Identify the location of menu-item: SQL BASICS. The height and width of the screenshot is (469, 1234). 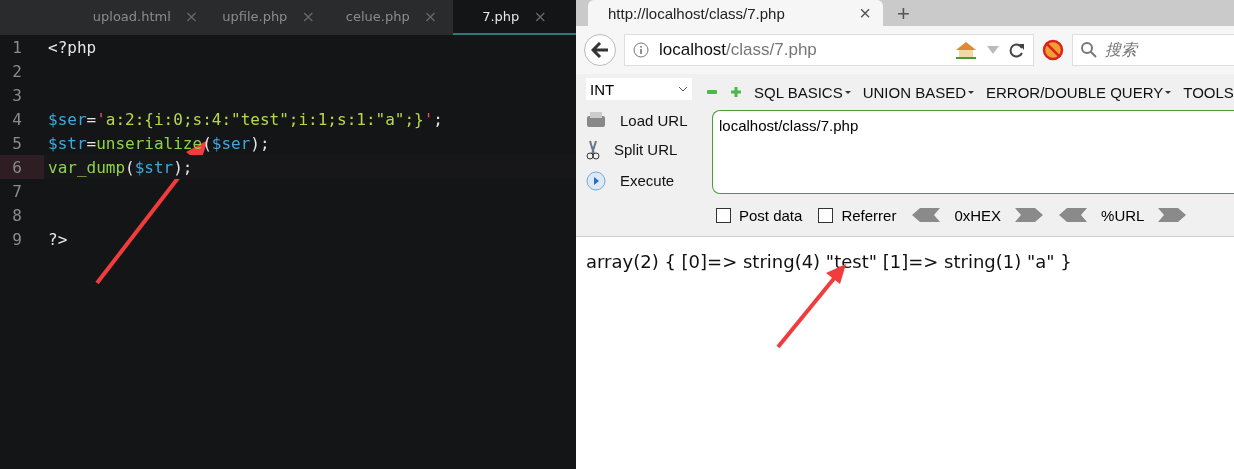
(802, 92).